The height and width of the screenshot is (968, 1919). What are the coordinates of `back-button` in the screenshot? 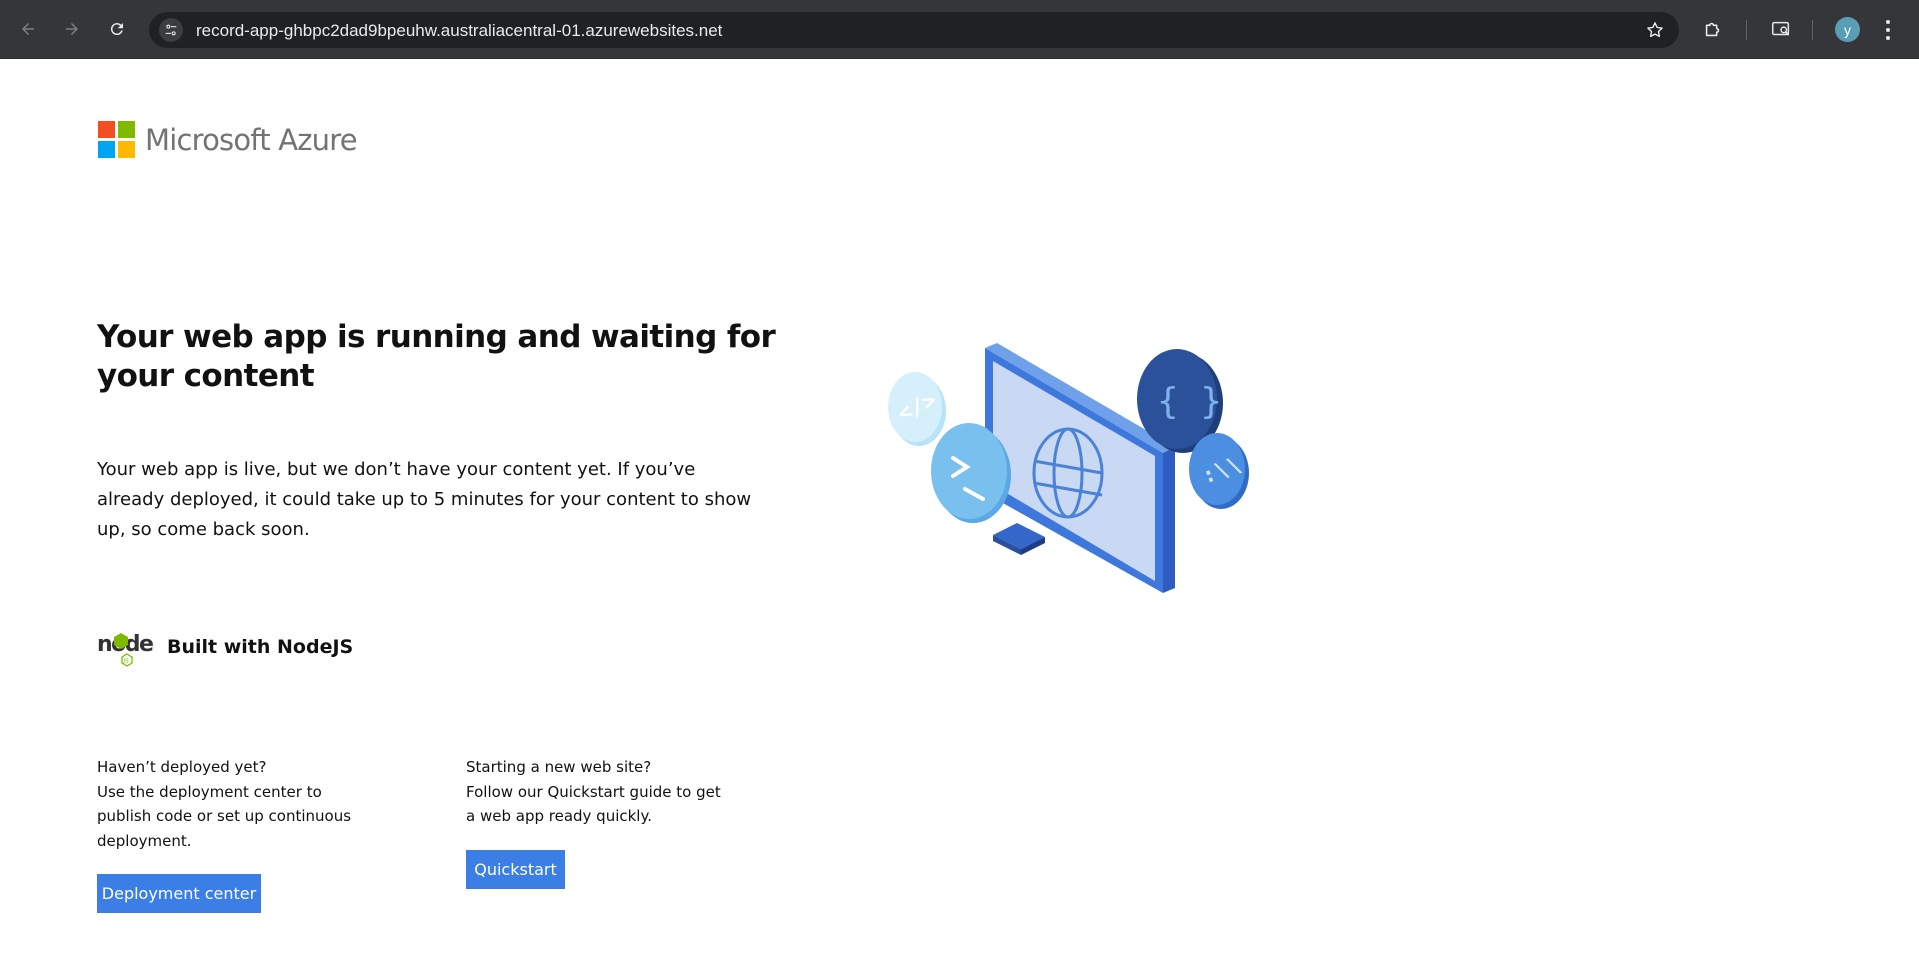 It's located at (28, 29).